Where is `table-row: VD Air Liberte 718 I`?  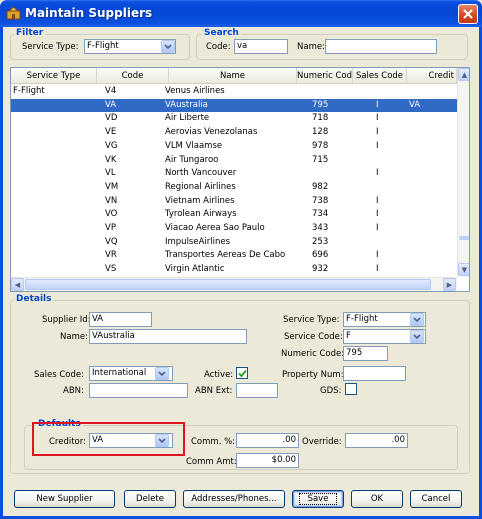
table-row: VD Air Liberte 718 I is located at coordinates (234, 119).